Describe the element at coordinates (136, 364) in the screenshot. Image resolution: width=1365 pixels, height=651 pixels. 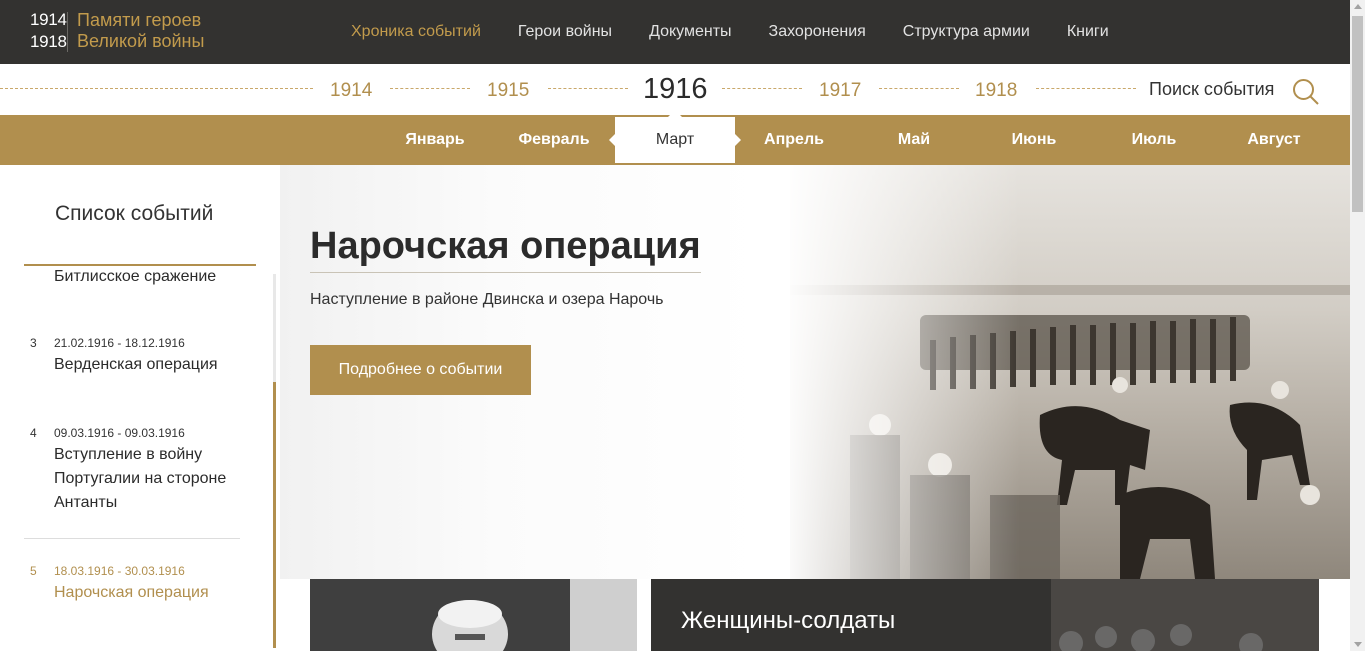
I see `event-title: Верденская операция` at that location.